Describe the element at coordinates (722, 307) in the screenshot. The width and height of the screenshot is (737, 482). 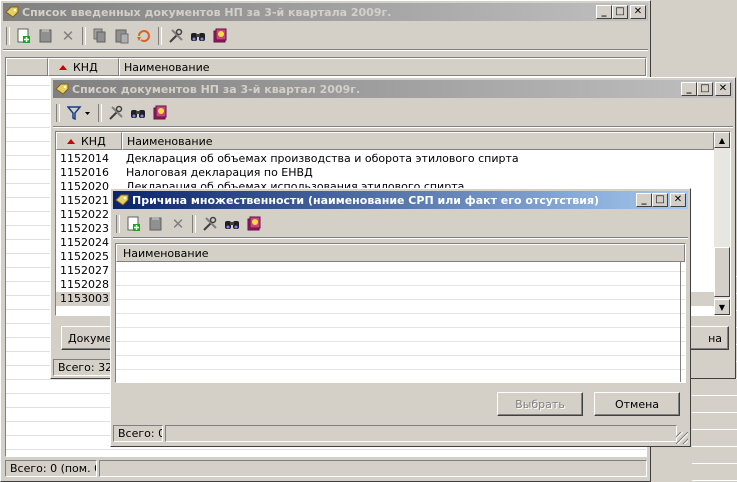
I see `scroll-down-button: ▼` at that location.